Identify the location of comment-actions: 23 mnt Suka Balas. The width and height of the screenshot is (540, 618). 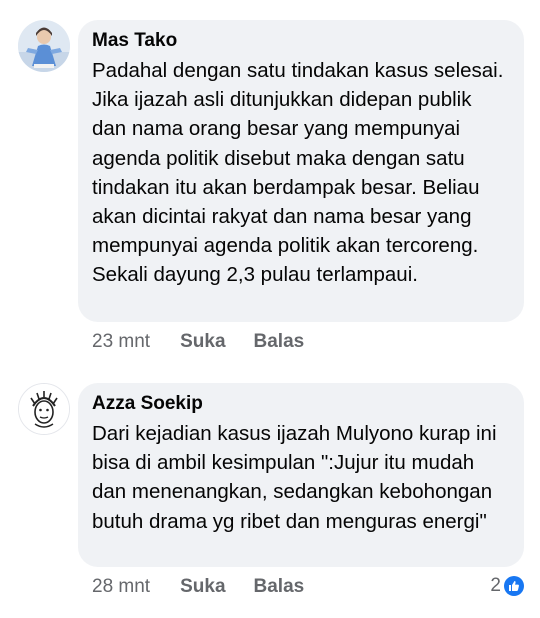
(198, 342).